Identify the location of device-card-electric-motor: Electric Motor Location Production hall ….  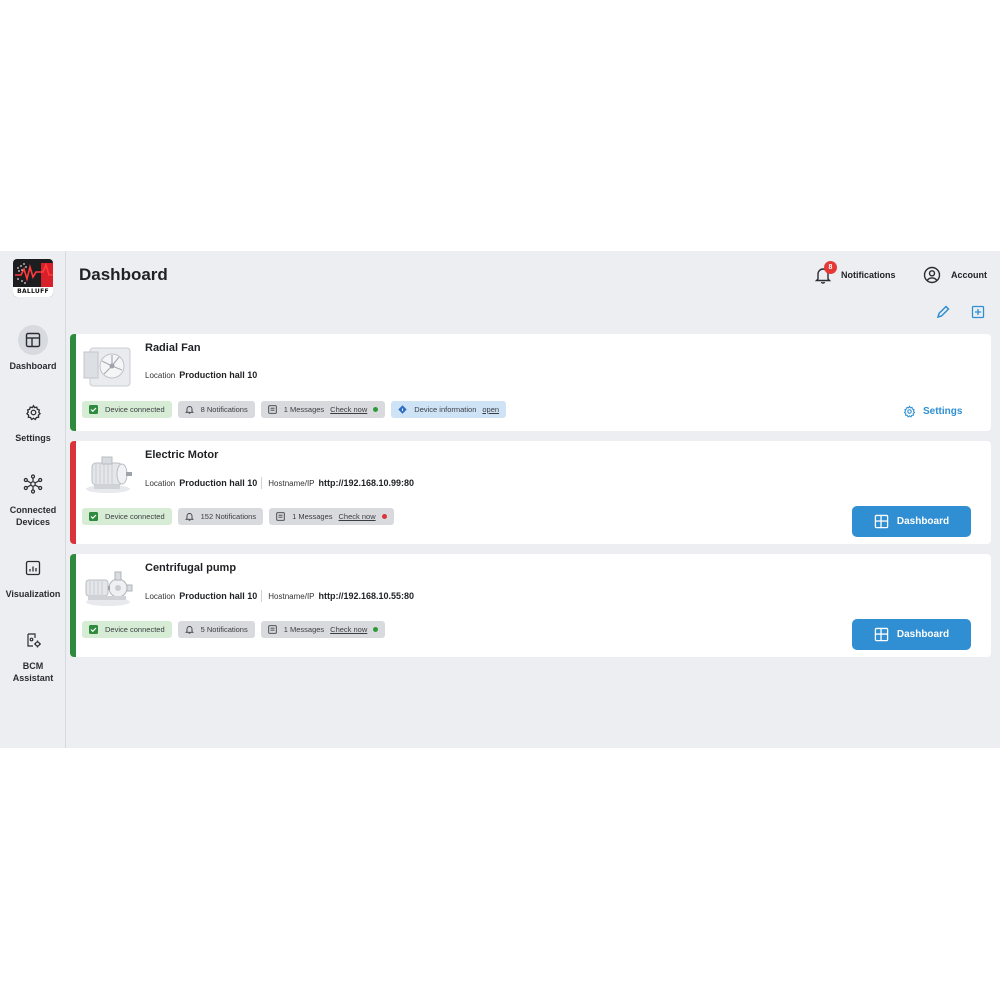
(530, 492).